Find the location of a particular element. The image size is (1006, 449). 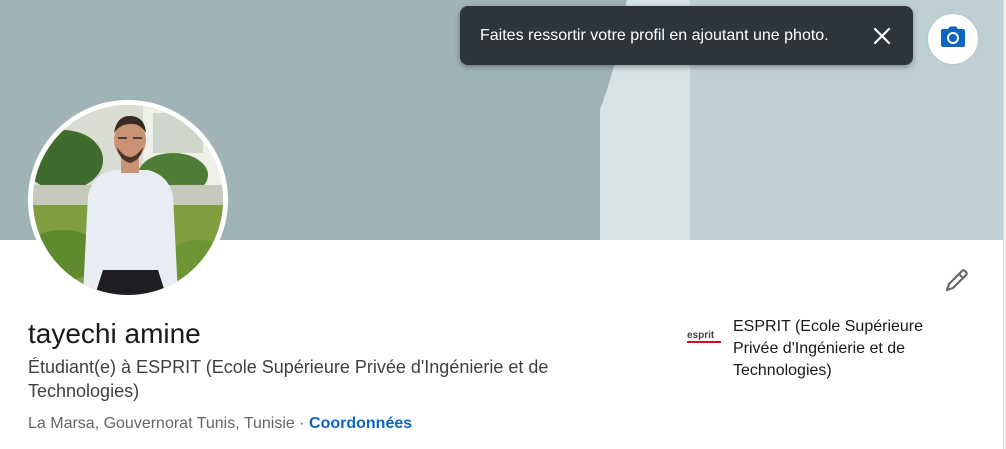

contact-info-link: Coordonnées is located at coordinates (360, 423).